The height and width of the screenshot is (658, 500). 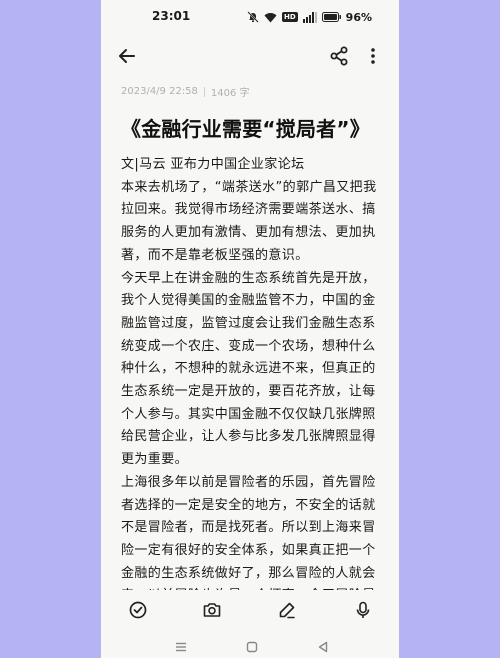 What do you see at coordinates (359, 17) in the screenshot?
I see `battery-level: 96%` at bounding box center [359, 17].